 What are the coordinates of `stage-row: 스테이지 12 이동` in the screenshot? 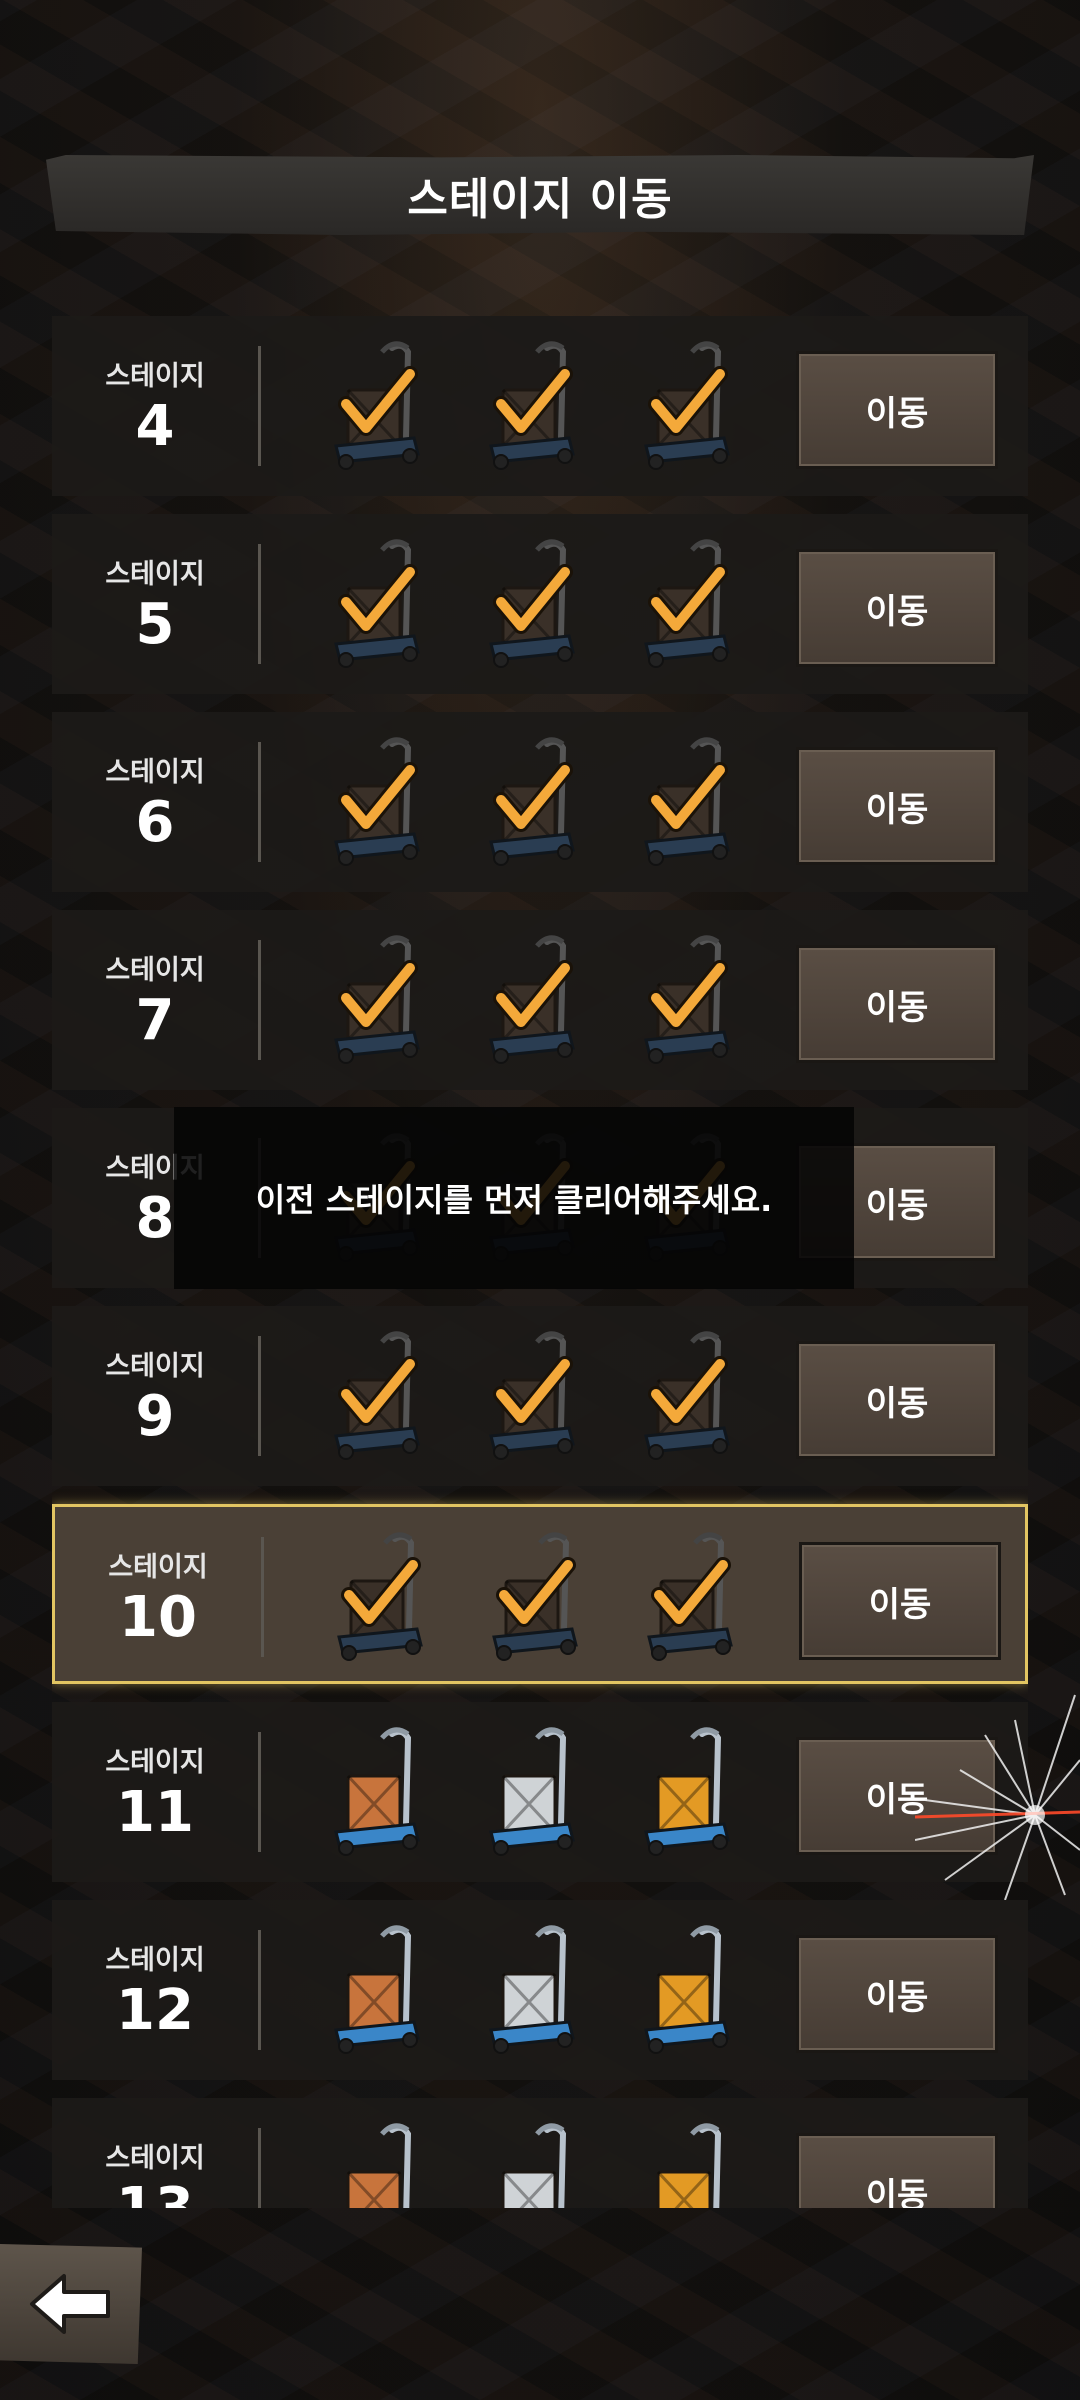 It's located at (540, 1990).